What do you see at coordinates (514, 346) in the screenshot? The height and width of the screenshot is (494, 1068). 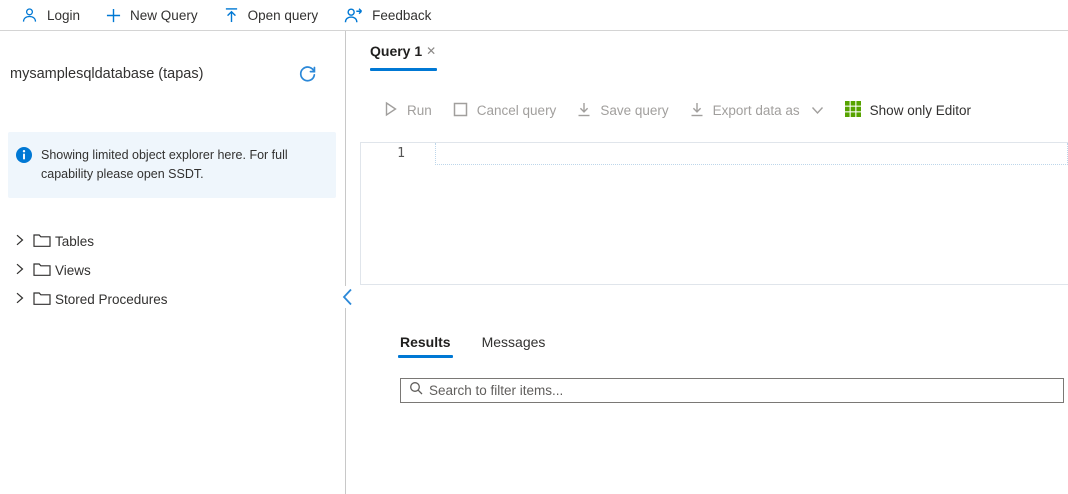 I see `tab-messages: Messages` at bounding box center [514, 346].